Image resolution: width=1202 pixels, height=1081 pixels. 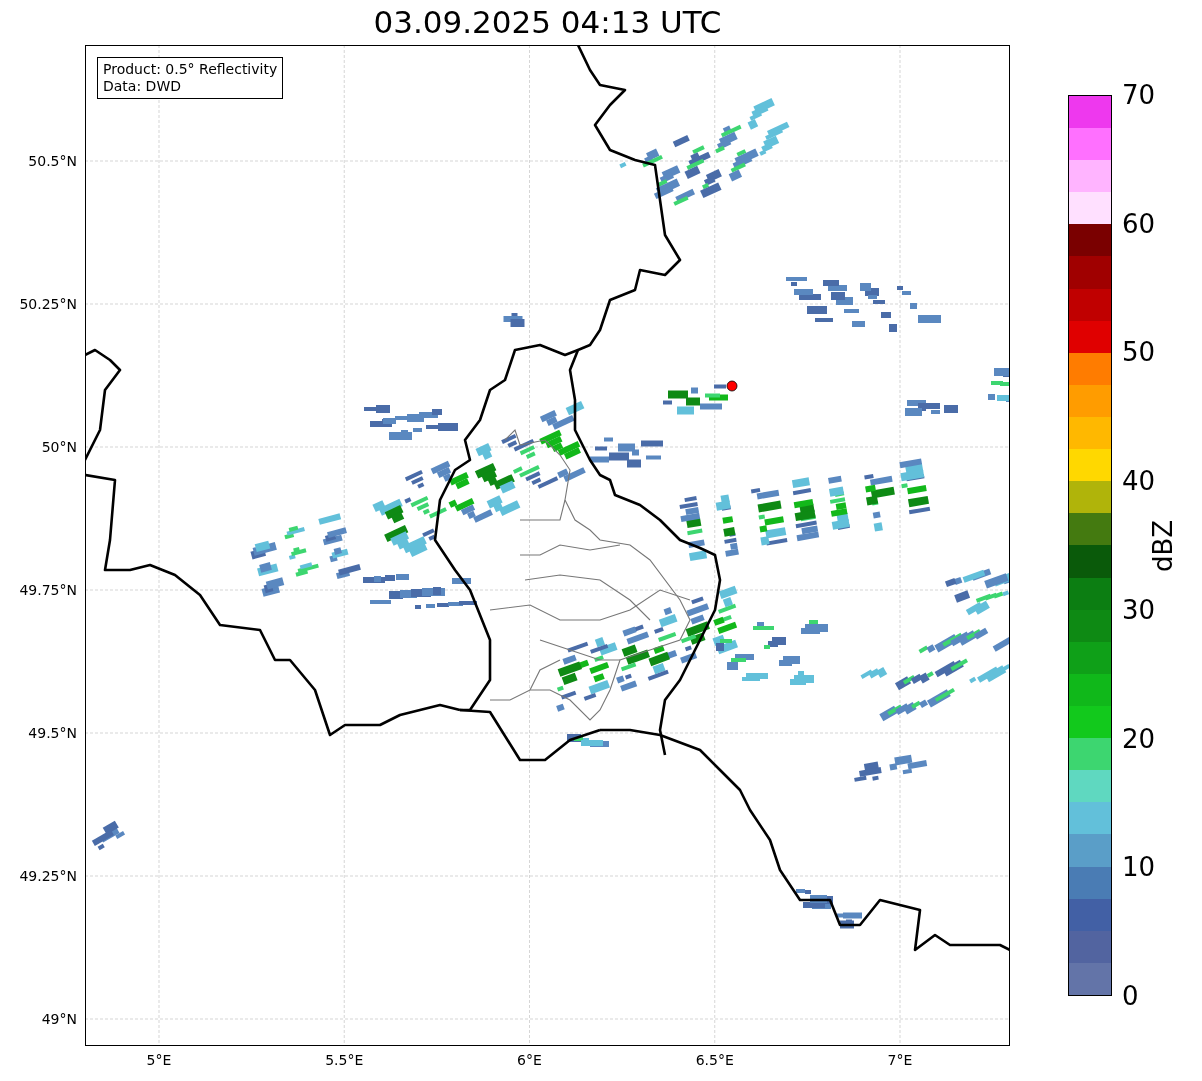 What do you see at coordinates (1163, 545) in the screenshot?
I see `colorbar-label: dBZ` at bounding box center [1163, 545].